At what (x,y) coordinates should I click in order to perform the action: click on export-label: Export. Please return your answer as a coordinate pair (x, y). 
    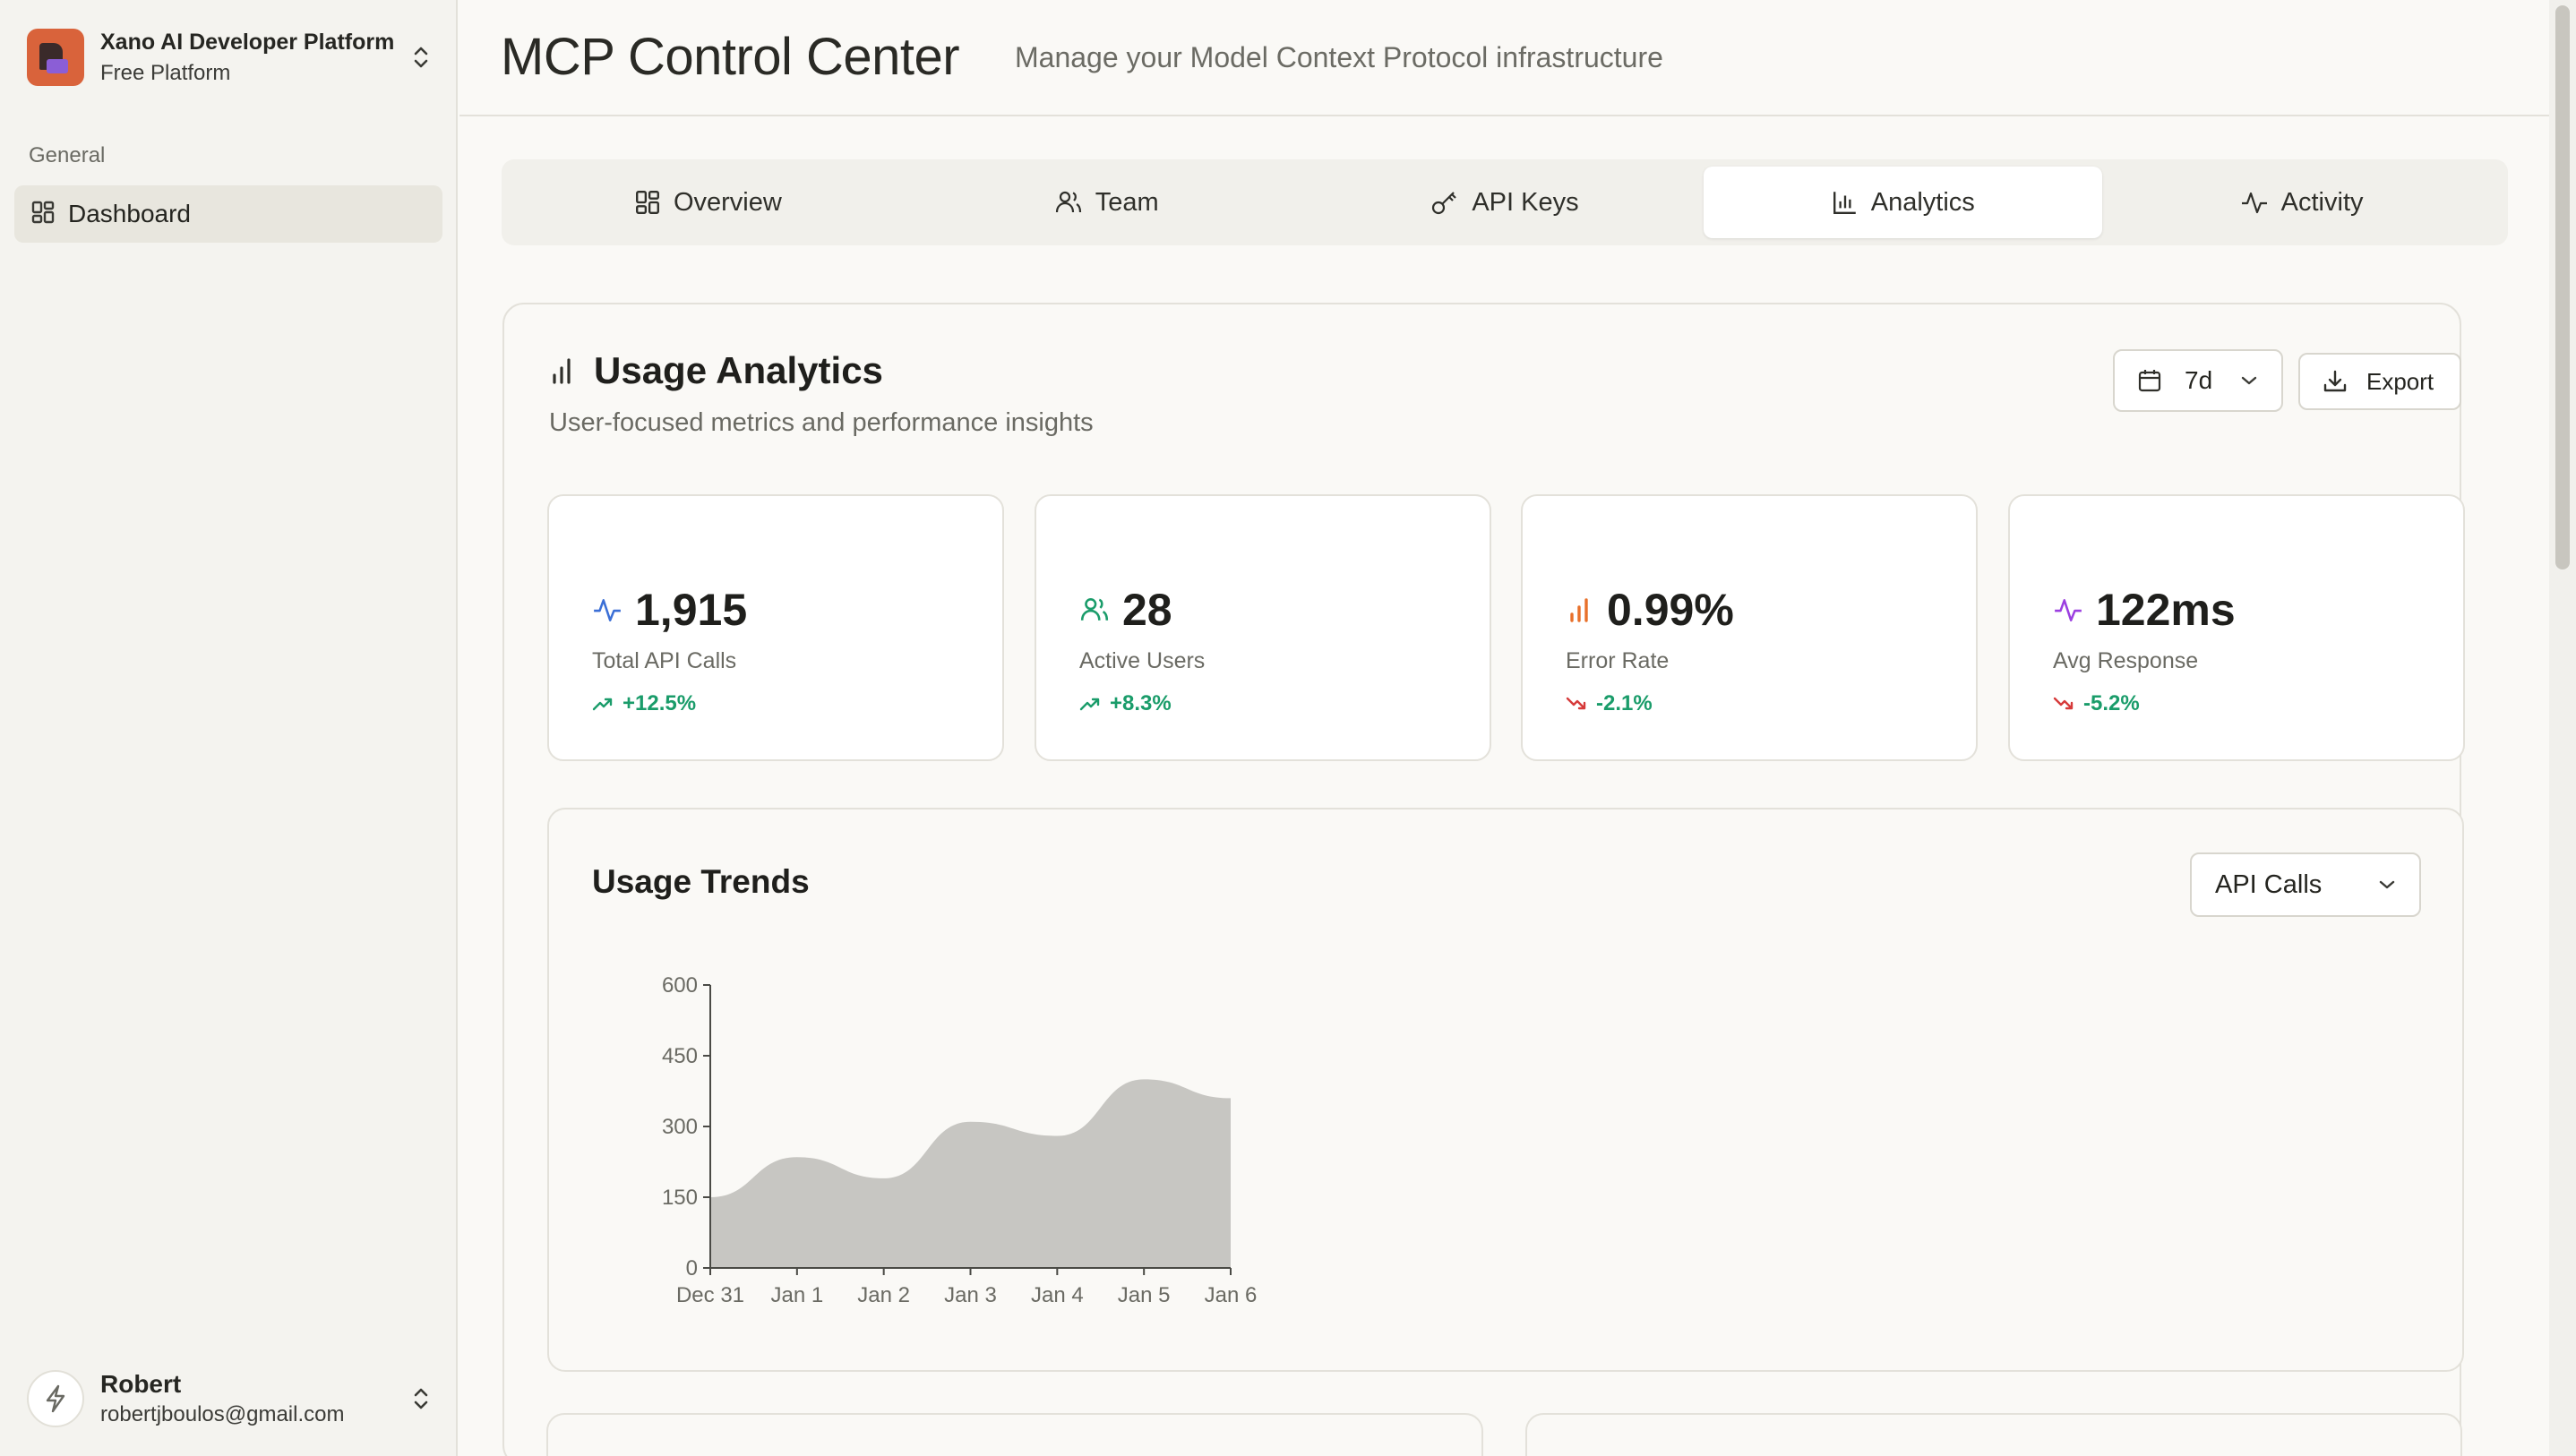
    Looking at the image, I should click on (2400, 381).